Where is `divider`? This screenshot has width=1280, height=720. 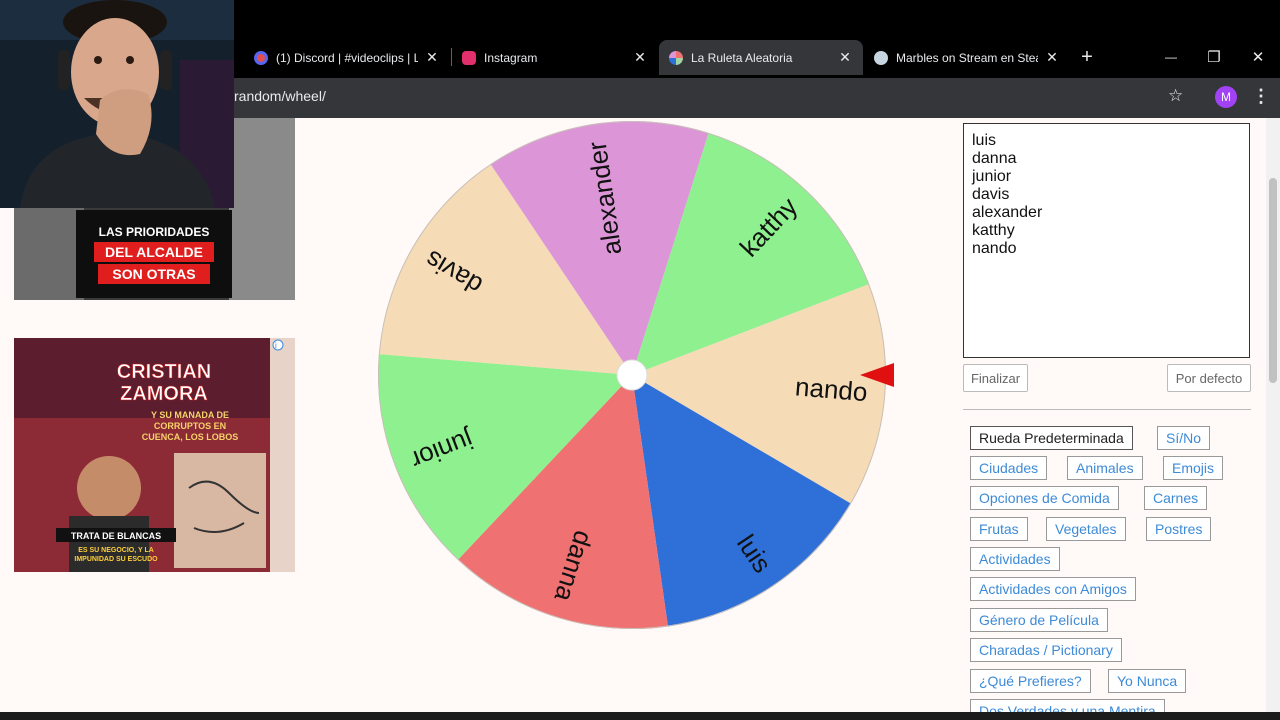 divider is located at coordinates (1107, 409).